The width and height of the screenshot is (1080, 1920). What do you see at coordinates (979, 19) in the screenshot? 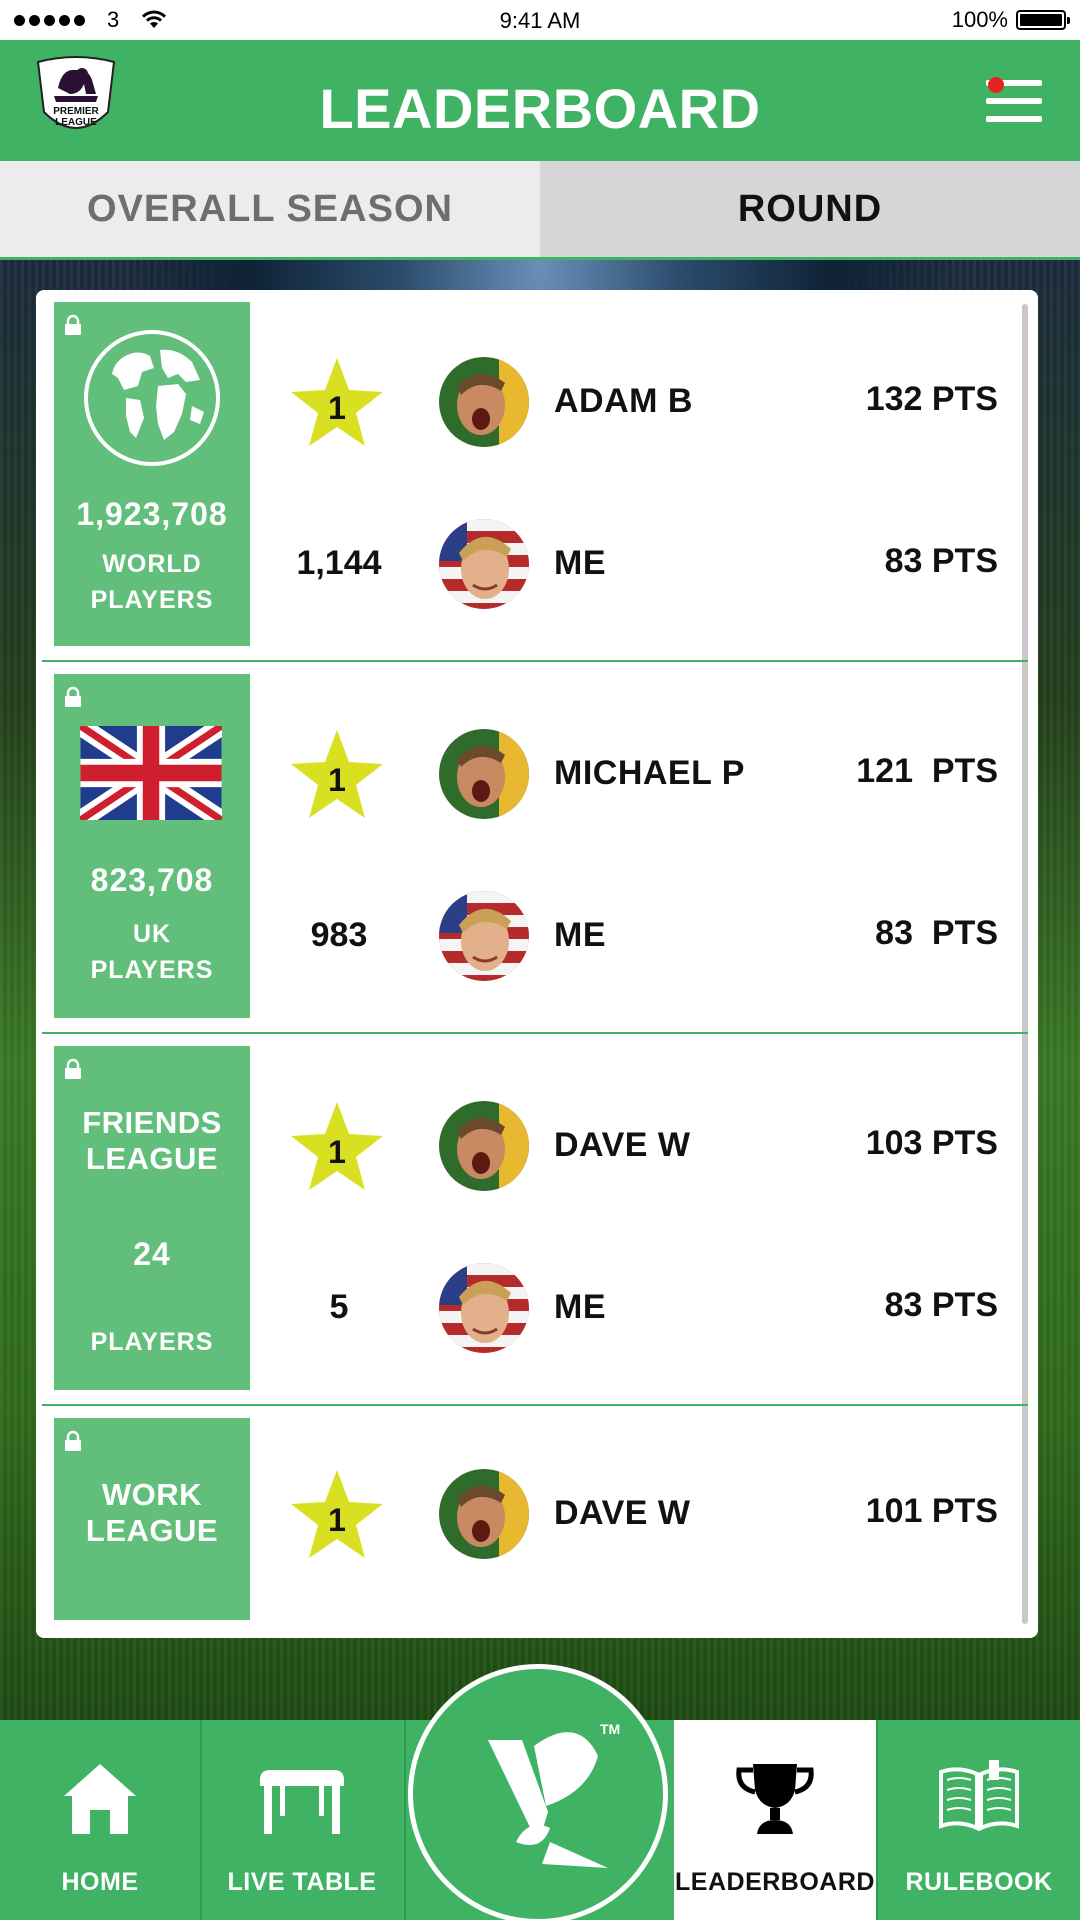
I see `battery-percent: 100%` at bounding box center [979, 19].